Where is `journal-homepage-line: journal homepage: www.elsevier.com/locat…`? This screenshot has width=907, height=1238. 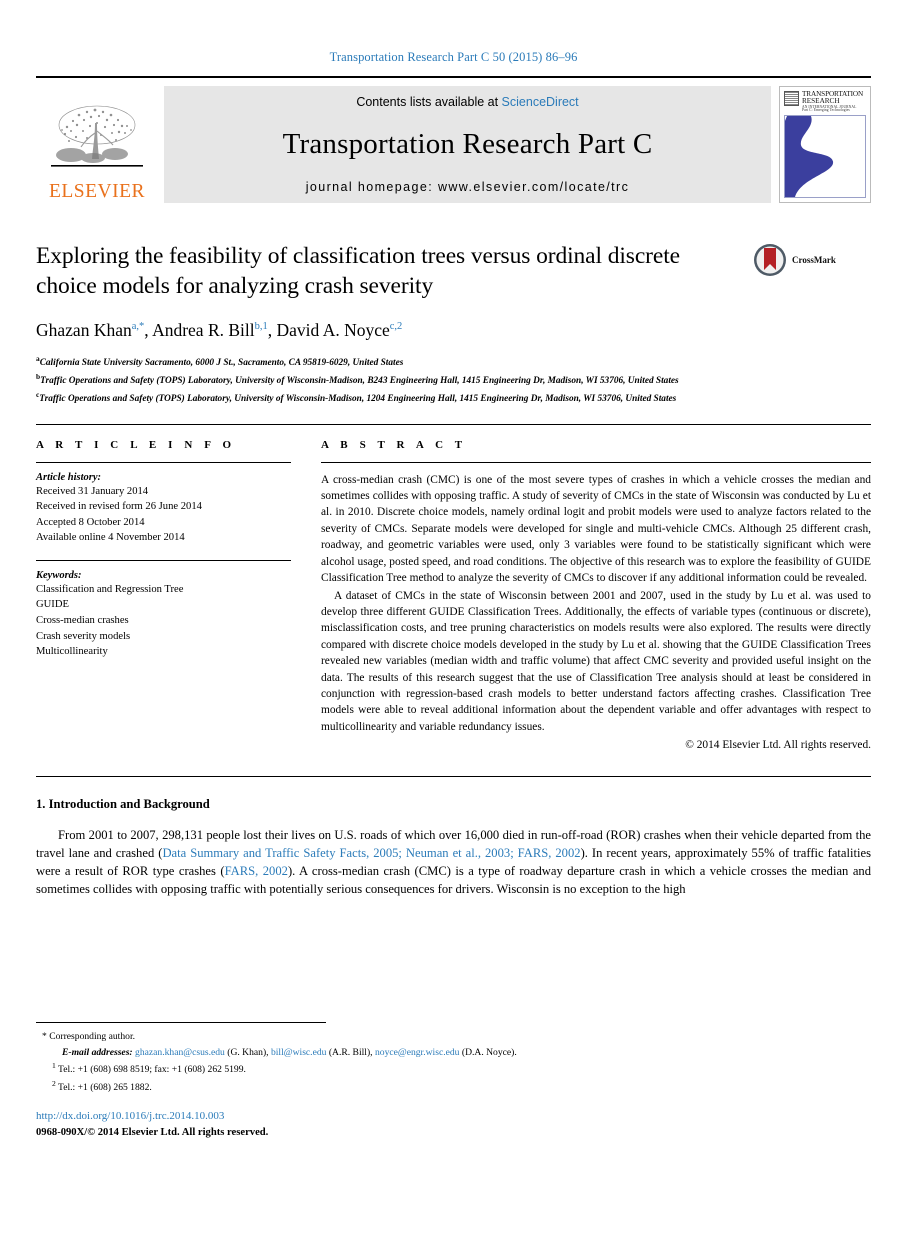 journal-homepage-line: journal homepage: www.elsevier.com/locat… is located at coordinates (468, 187).